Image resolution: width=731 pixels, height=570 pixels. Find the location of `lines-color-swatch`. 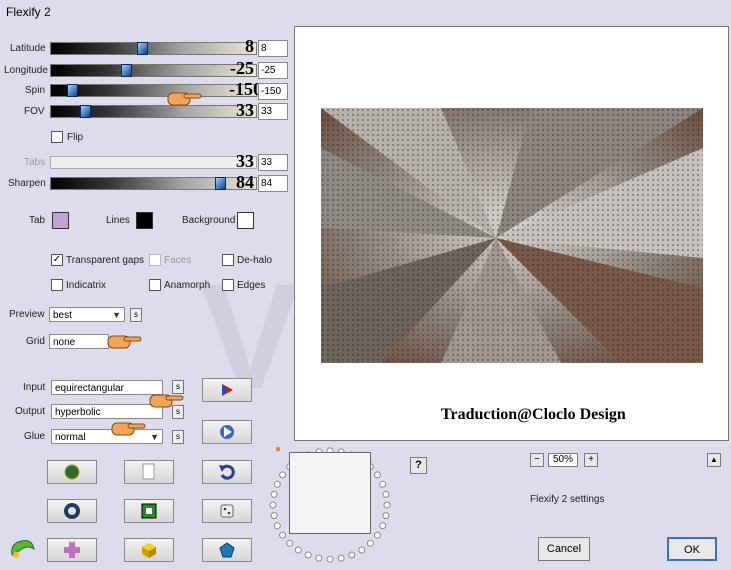

lines-color-swatch is located at coordinates (144, 220).